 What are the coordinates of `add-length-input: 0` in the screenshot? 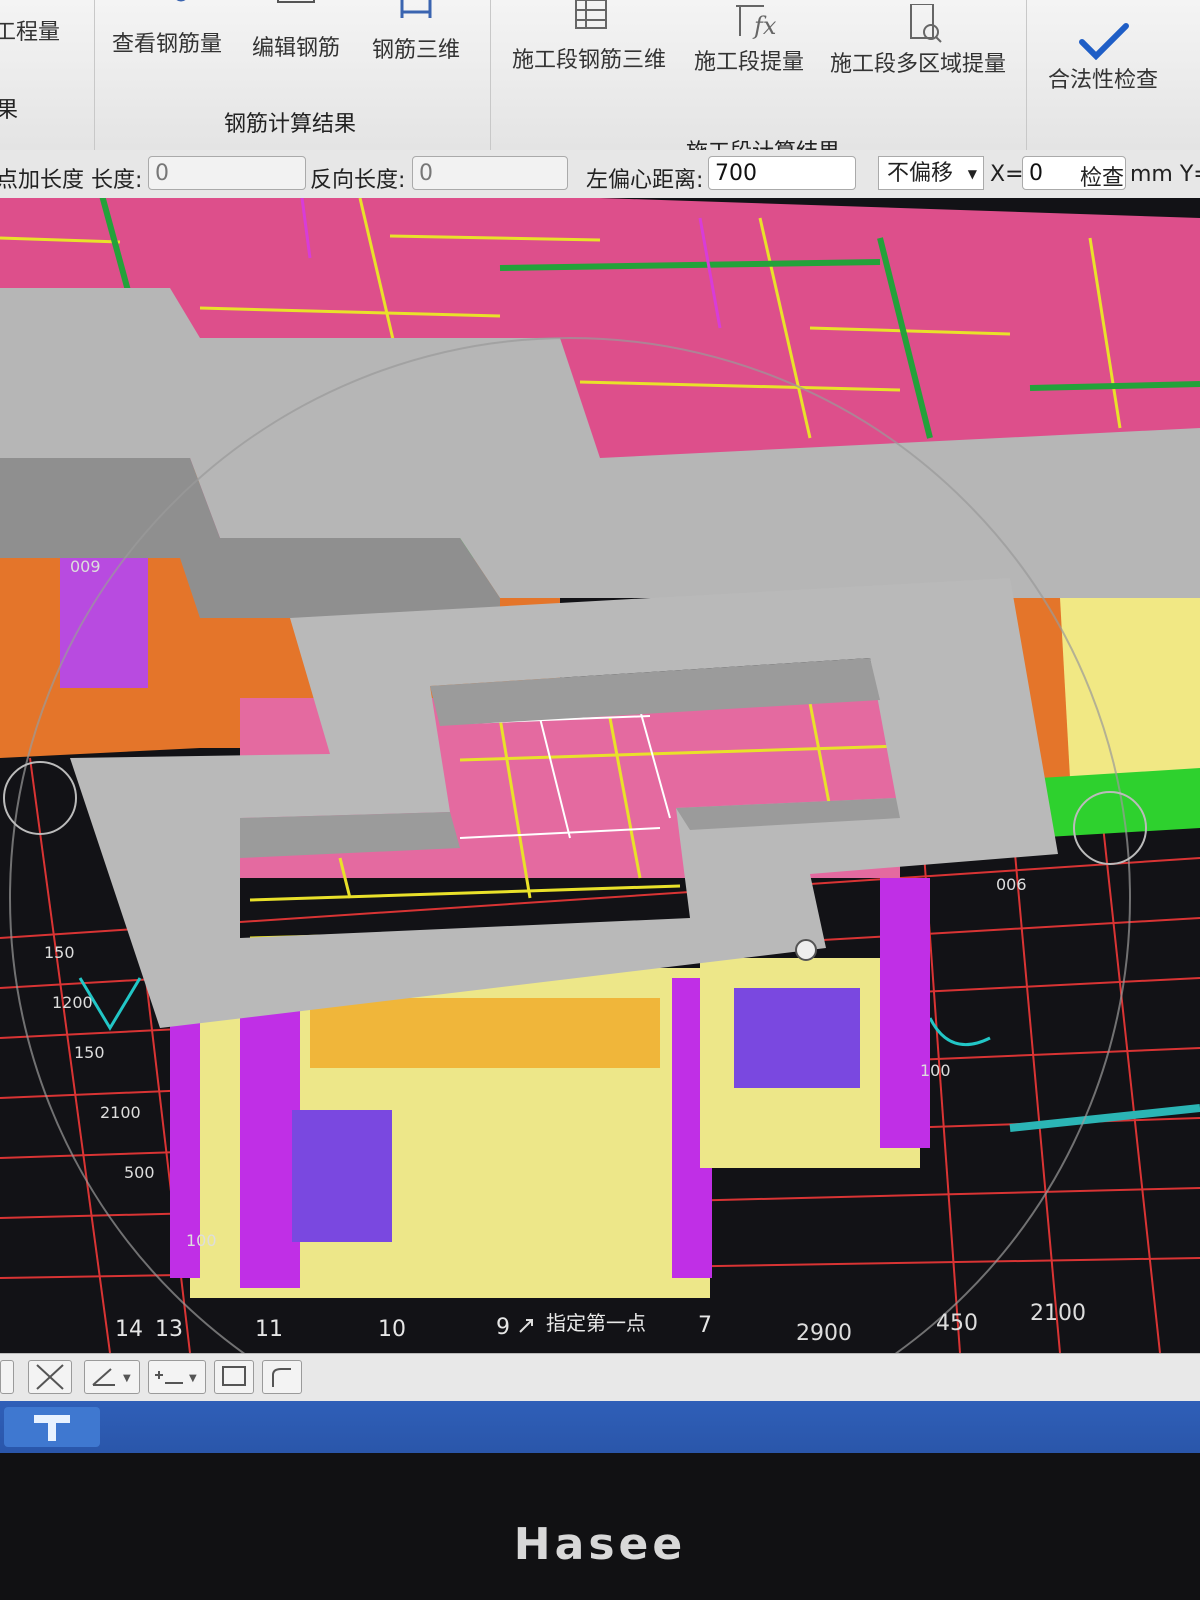 It's located at (227, 173).